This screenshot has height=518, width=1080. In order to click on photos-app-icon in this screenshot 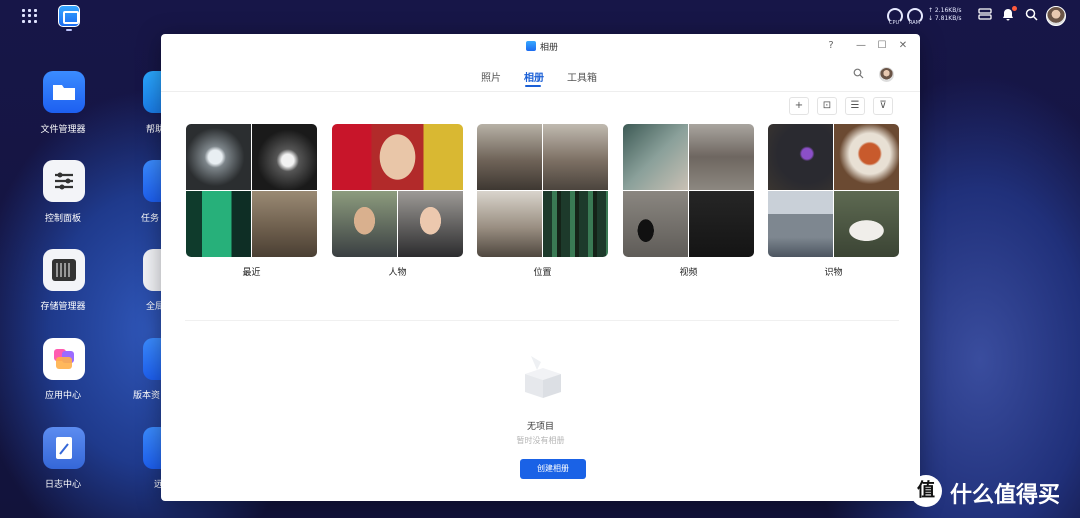, I will do `click(531, 46)`.